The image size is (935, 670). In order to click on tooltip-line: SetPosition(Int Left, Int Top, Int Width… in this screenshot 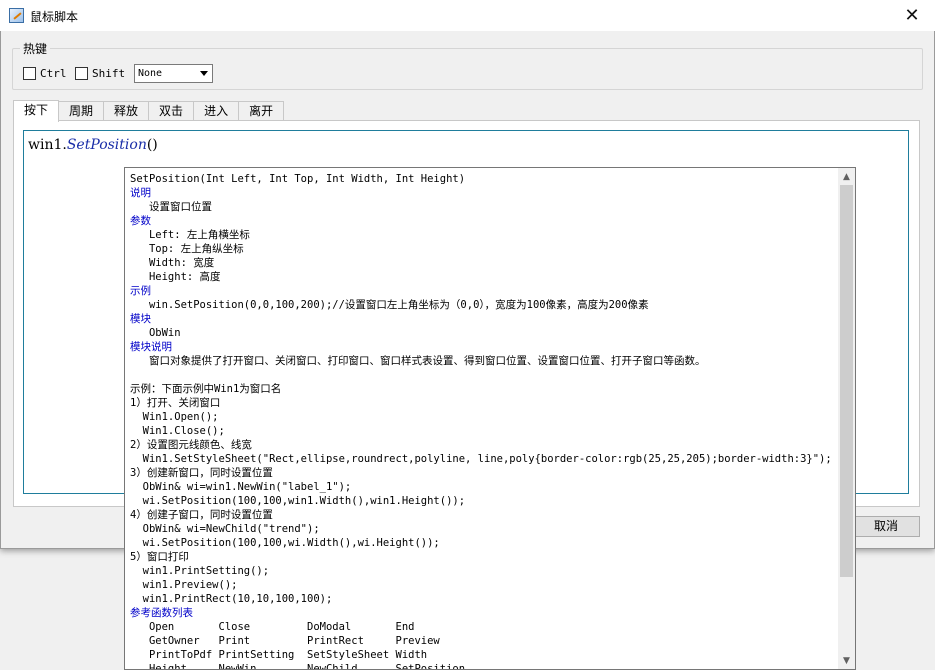, I will do `click(298, 179)`.